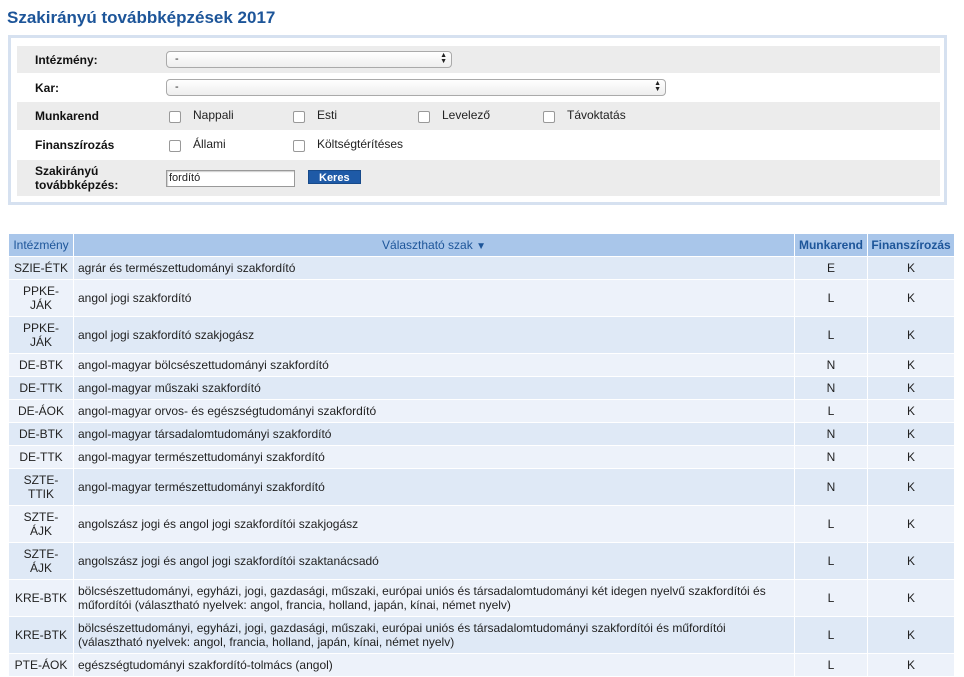  What do you see at coordinates (177, 59) in the screenshot?
I see `institution-select-value: -` at bounding box center [177, 59].